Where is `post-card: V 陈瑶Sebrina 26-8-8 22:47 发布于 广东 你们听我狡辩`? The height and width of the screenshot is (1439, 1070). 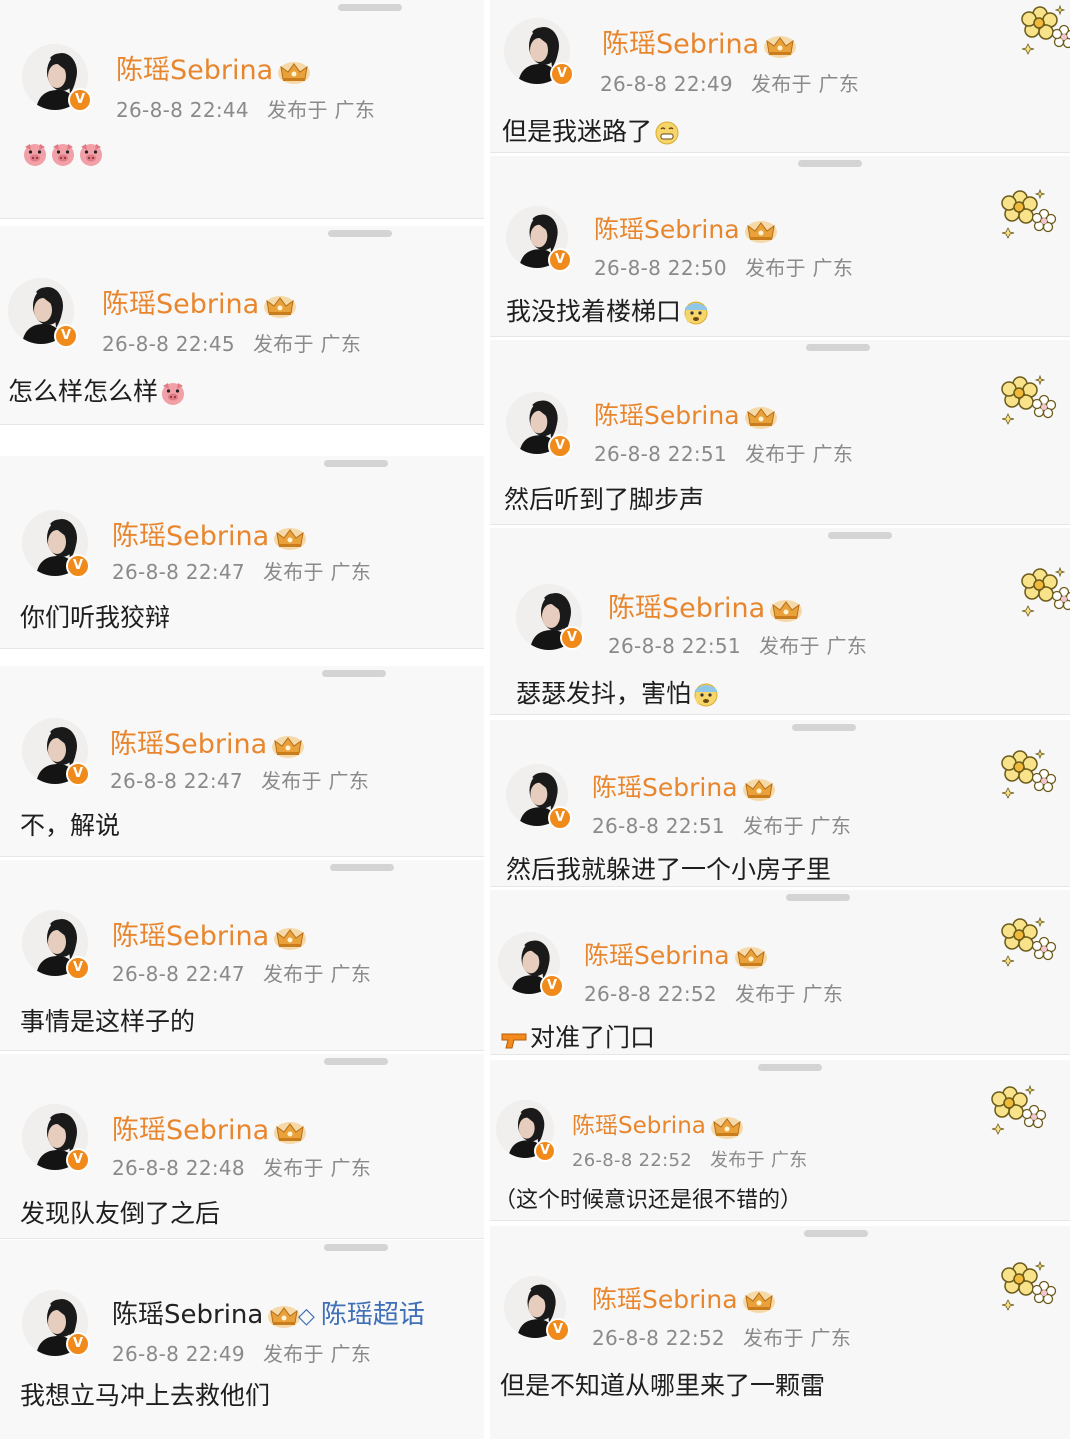
post-card: V 陈瑶Sebrina 26-8-8 22:47 发布于 广东 你们听我狡辩 is located at coordinates (242, 552).